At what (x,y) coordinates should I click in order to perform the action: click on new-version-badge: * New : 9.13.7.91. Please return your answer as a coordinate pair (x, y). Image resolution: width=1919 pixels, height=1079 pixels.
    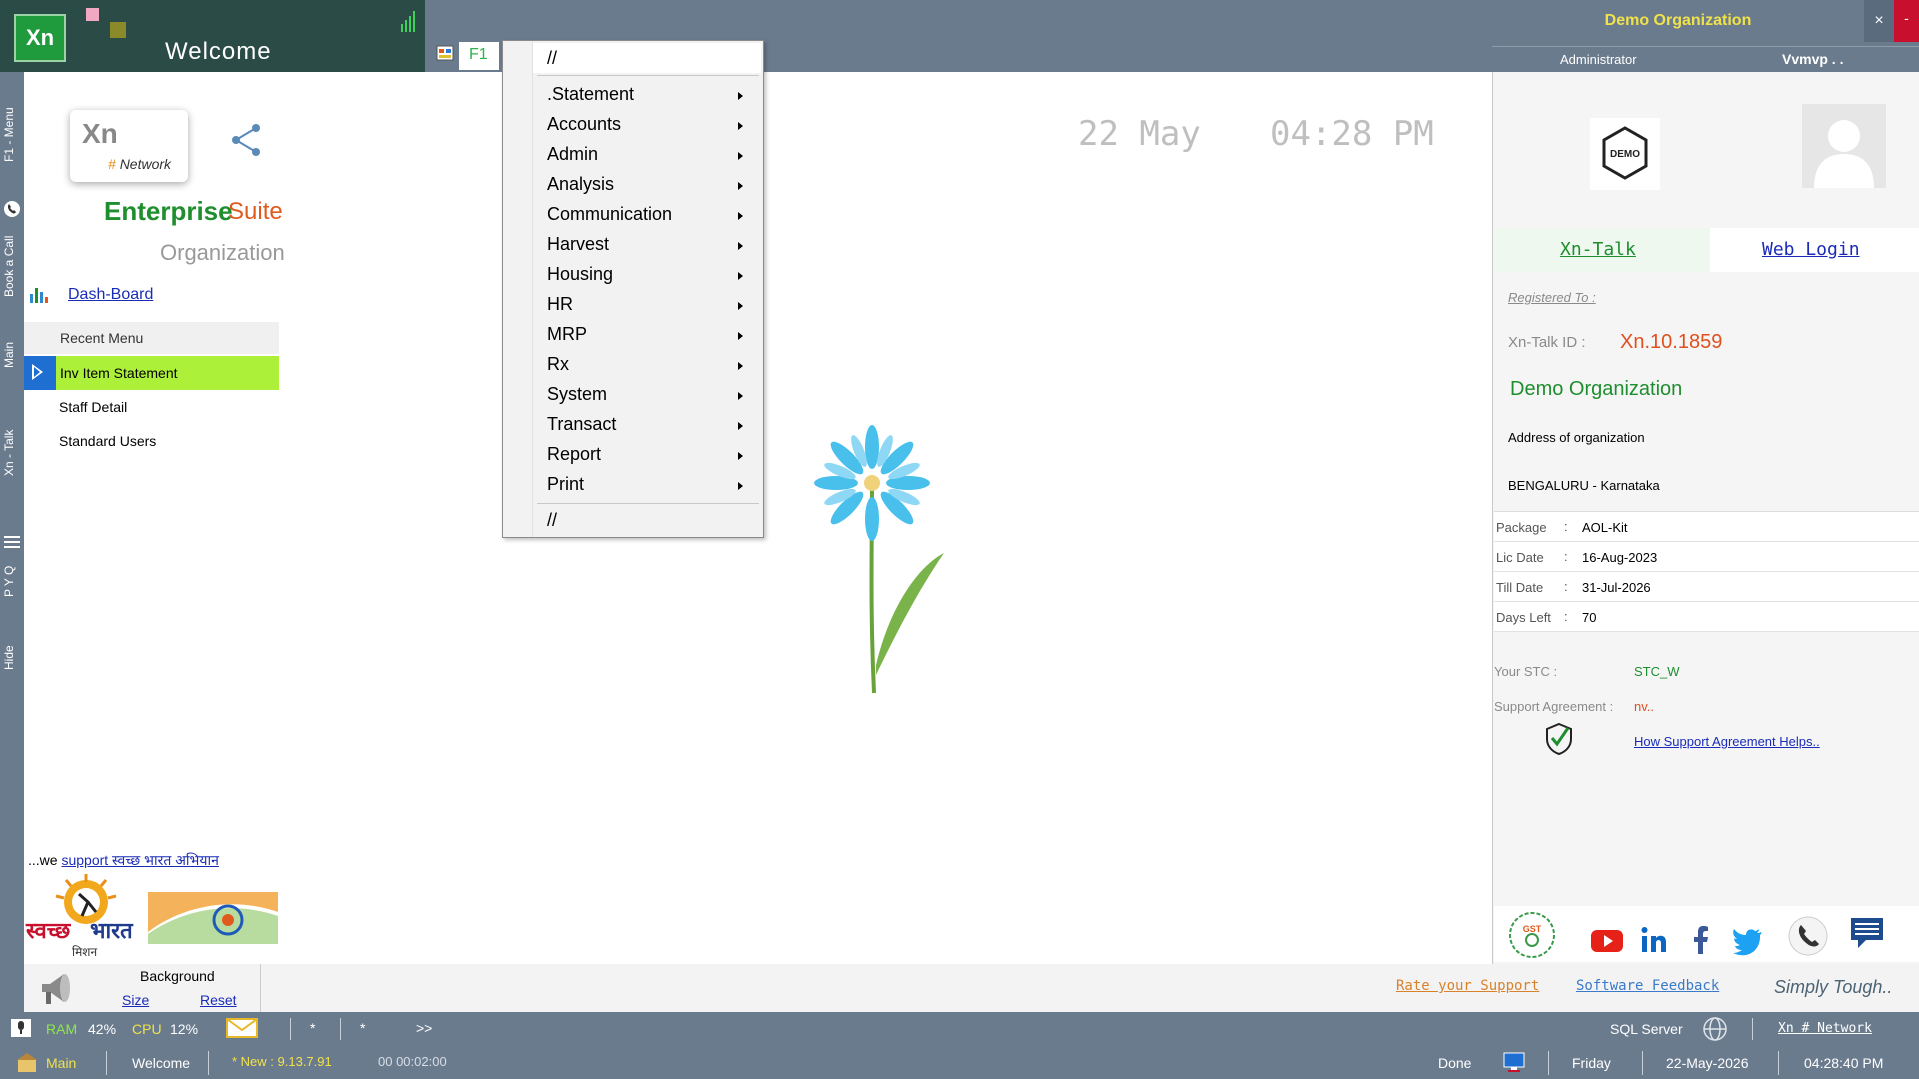
    Looking at the image, I should click on (282, 1061).